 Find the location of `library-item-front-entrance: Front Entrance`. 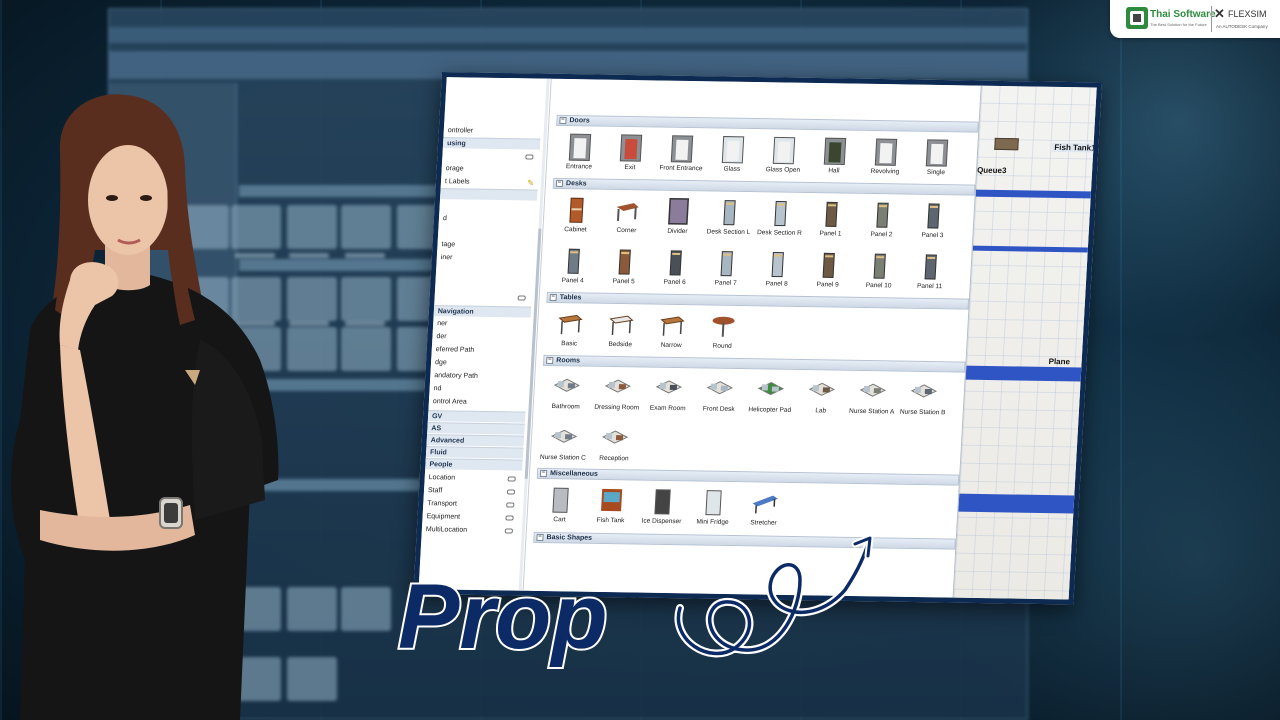

library-item-front-entrance: Front Entrance is located at coordinates (681, 156).